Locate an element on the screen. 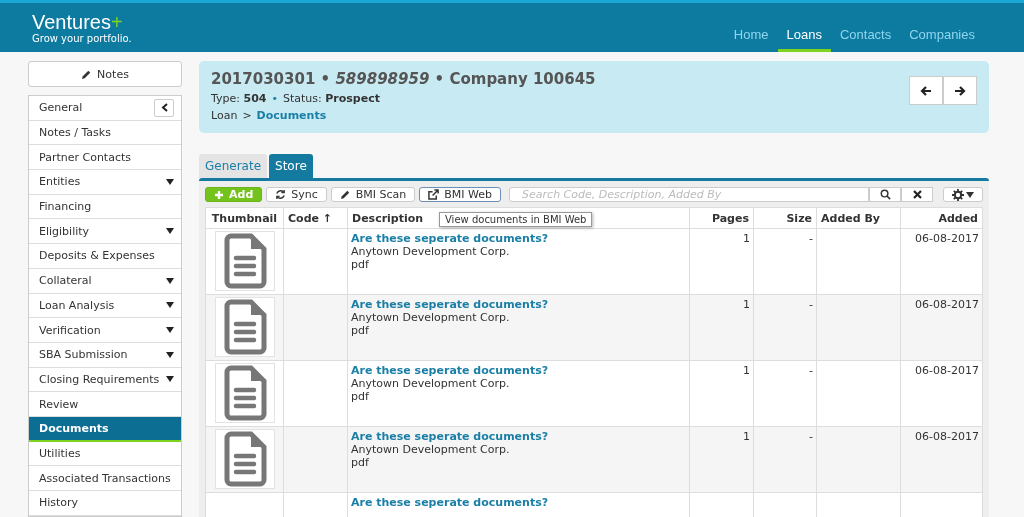  brand-tagline: Grow your portfolio. is located at coordinates (82, 38).